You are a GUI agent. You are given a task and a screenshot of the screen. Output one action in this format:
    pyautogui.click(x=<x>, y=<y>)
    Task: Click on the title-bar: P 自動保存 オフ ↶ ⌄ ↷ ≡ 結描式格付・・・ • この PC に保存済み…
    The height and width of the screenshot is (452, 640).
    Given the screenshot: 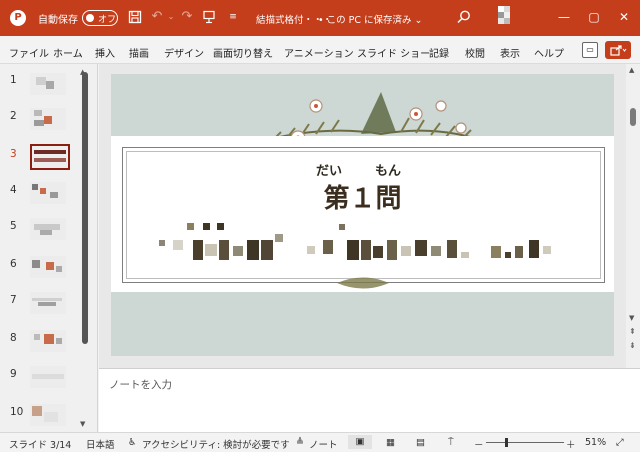 What is the action you would take?
    pyautogui.click(x=320, y=18)
    